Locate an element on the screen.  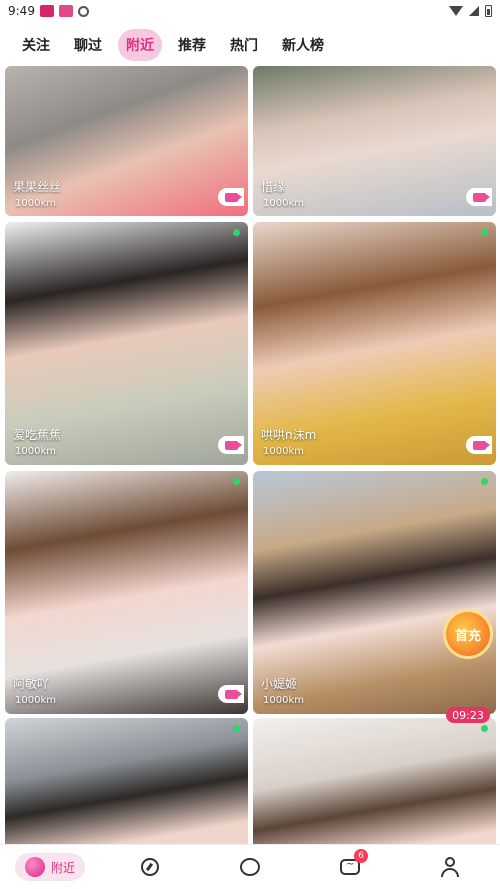
profile-icon is located at coordinates (450, 867).